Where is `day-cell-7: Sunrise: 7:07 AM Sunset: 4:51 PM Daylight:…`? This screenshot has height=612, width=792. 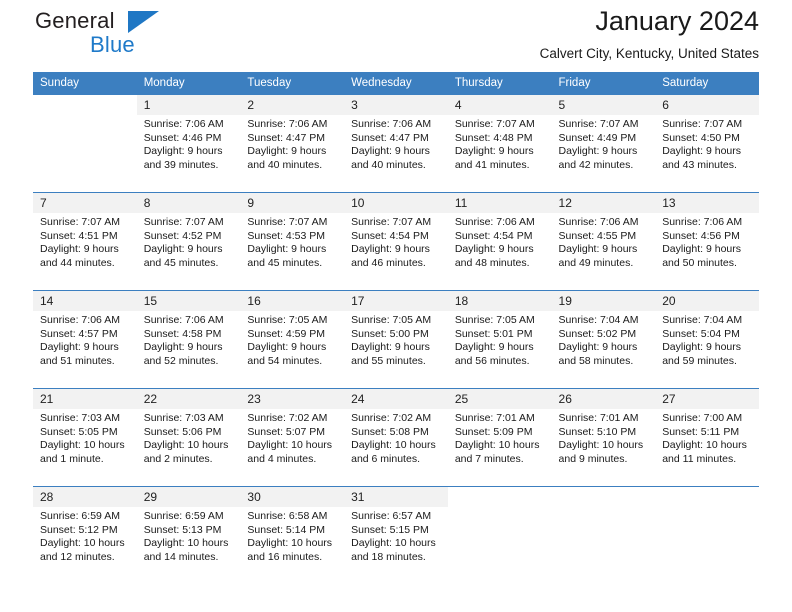 day-cell-7: Sunrise: 7:07 AM Sunset: 4:51 PM Daylight:… is located at coordinates (85, 247).